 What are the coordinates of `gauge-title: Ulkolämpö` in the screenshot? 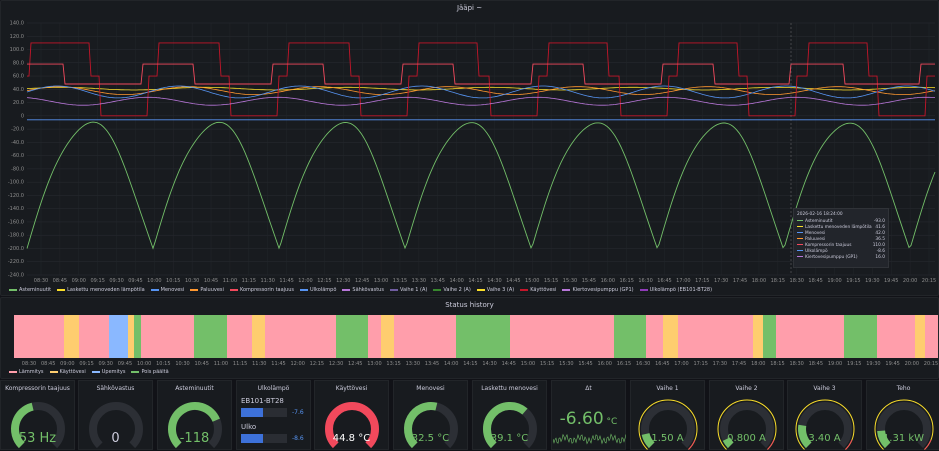 It's located at (273, 388).